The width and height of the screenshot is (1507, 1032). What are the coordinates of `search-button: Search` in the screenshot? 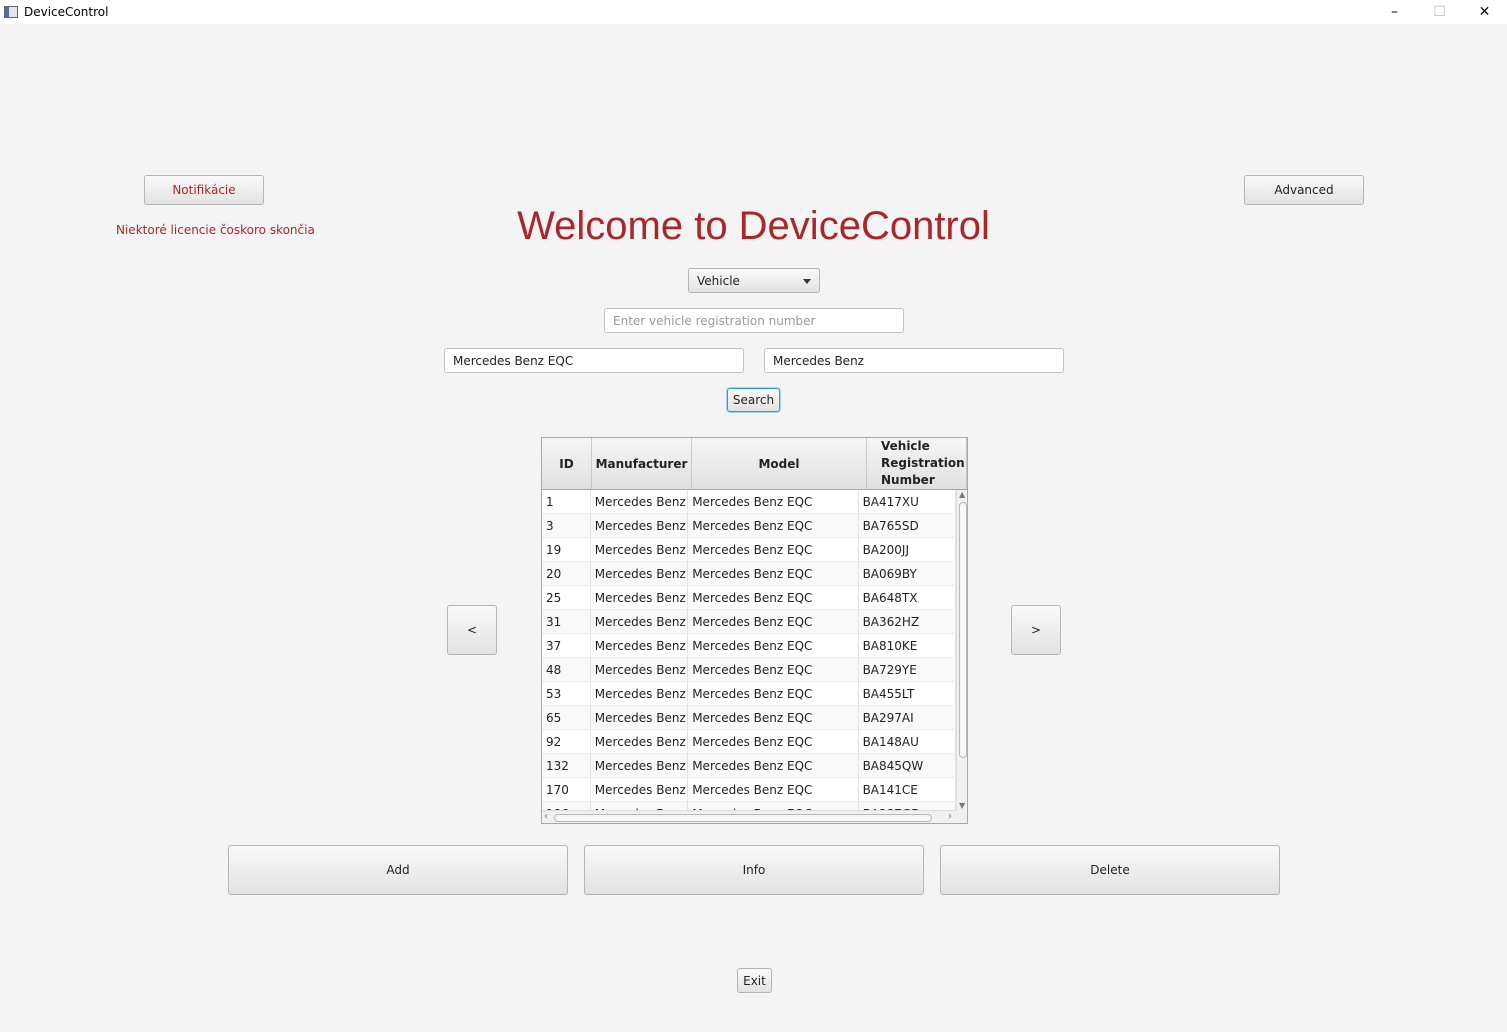 It's located at (753, 400).